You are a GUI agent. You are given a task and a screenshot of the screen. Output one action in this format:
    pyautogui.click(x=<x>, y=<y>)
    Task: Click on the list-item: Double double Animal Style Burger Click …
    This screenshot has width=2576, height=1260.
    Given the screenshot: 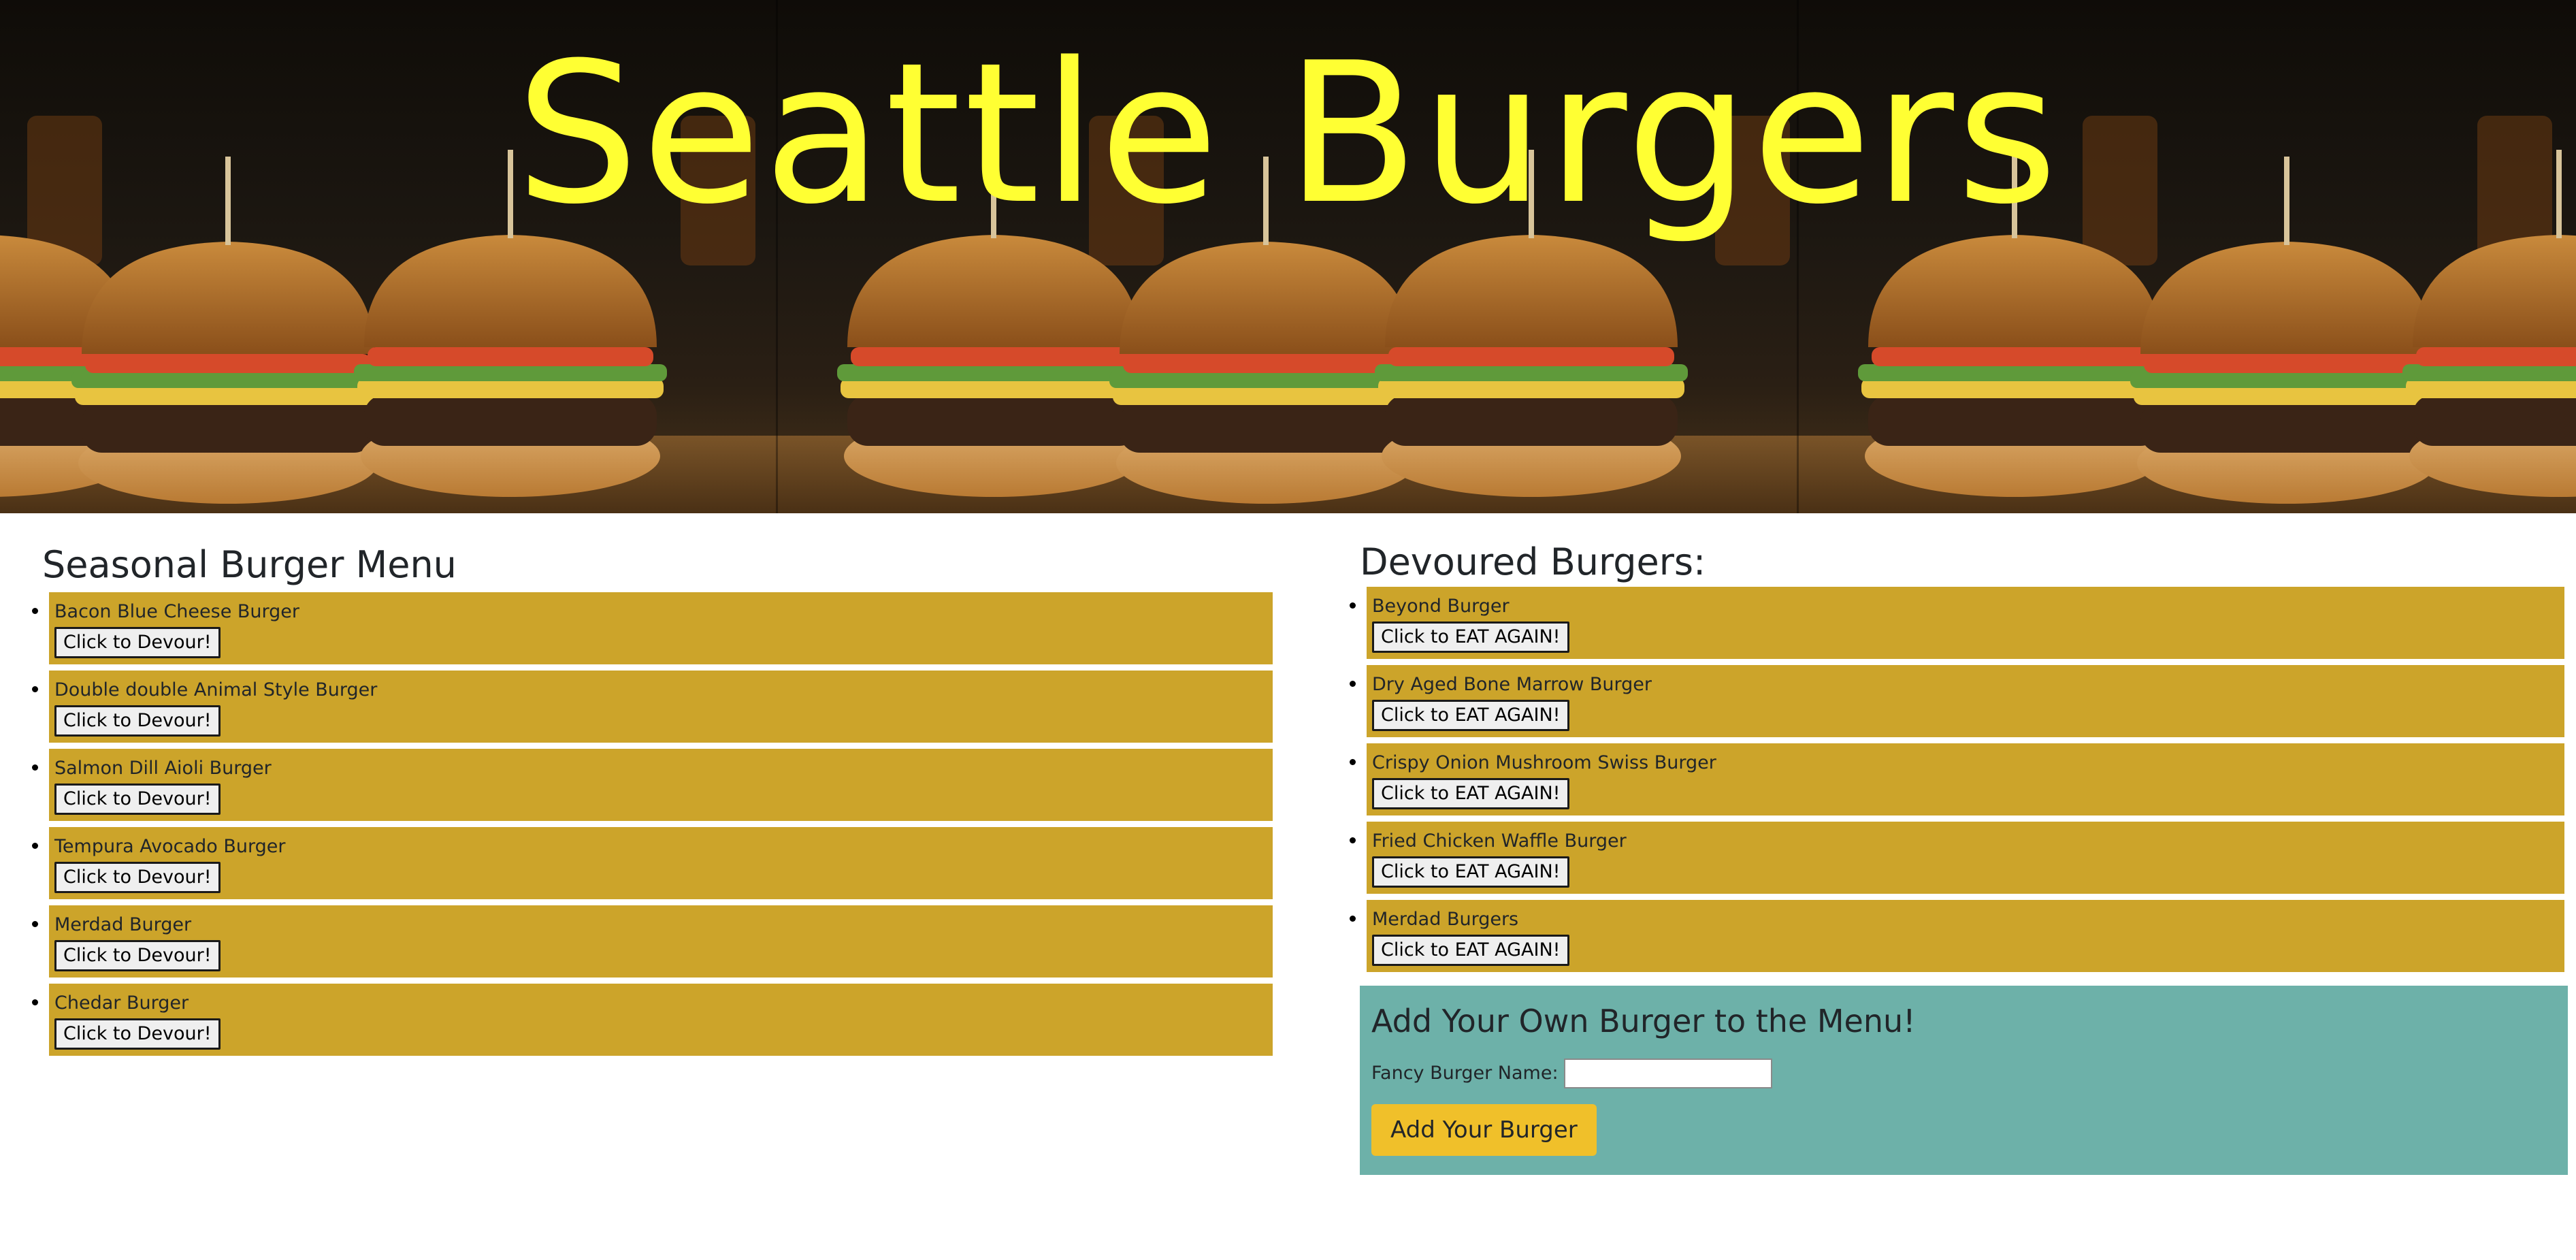 What is the action you would take?
    pyautogui.click(x=661, y=707)
    